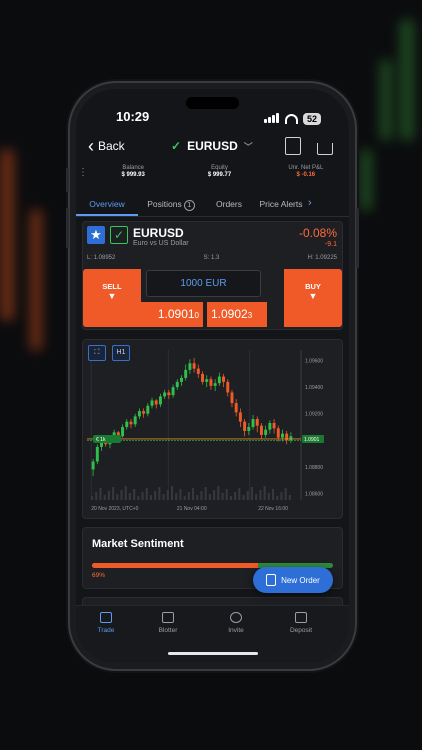 This screenshot has width=422, height=750. I want to click on pnl-value: $ -0.16, so click(306, 175).